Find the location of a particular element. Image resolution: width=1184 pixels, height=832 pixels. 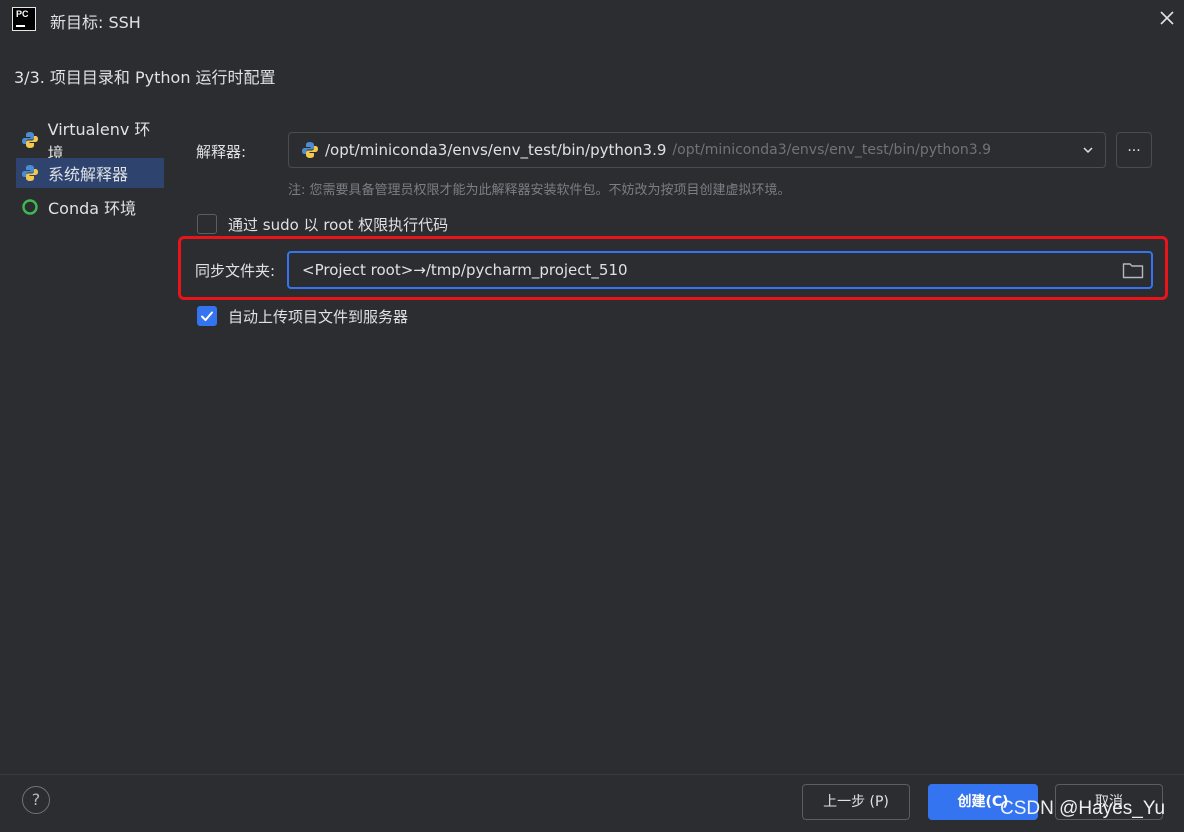

cancel-button: 取消 is located at coordinates (1109, 802).